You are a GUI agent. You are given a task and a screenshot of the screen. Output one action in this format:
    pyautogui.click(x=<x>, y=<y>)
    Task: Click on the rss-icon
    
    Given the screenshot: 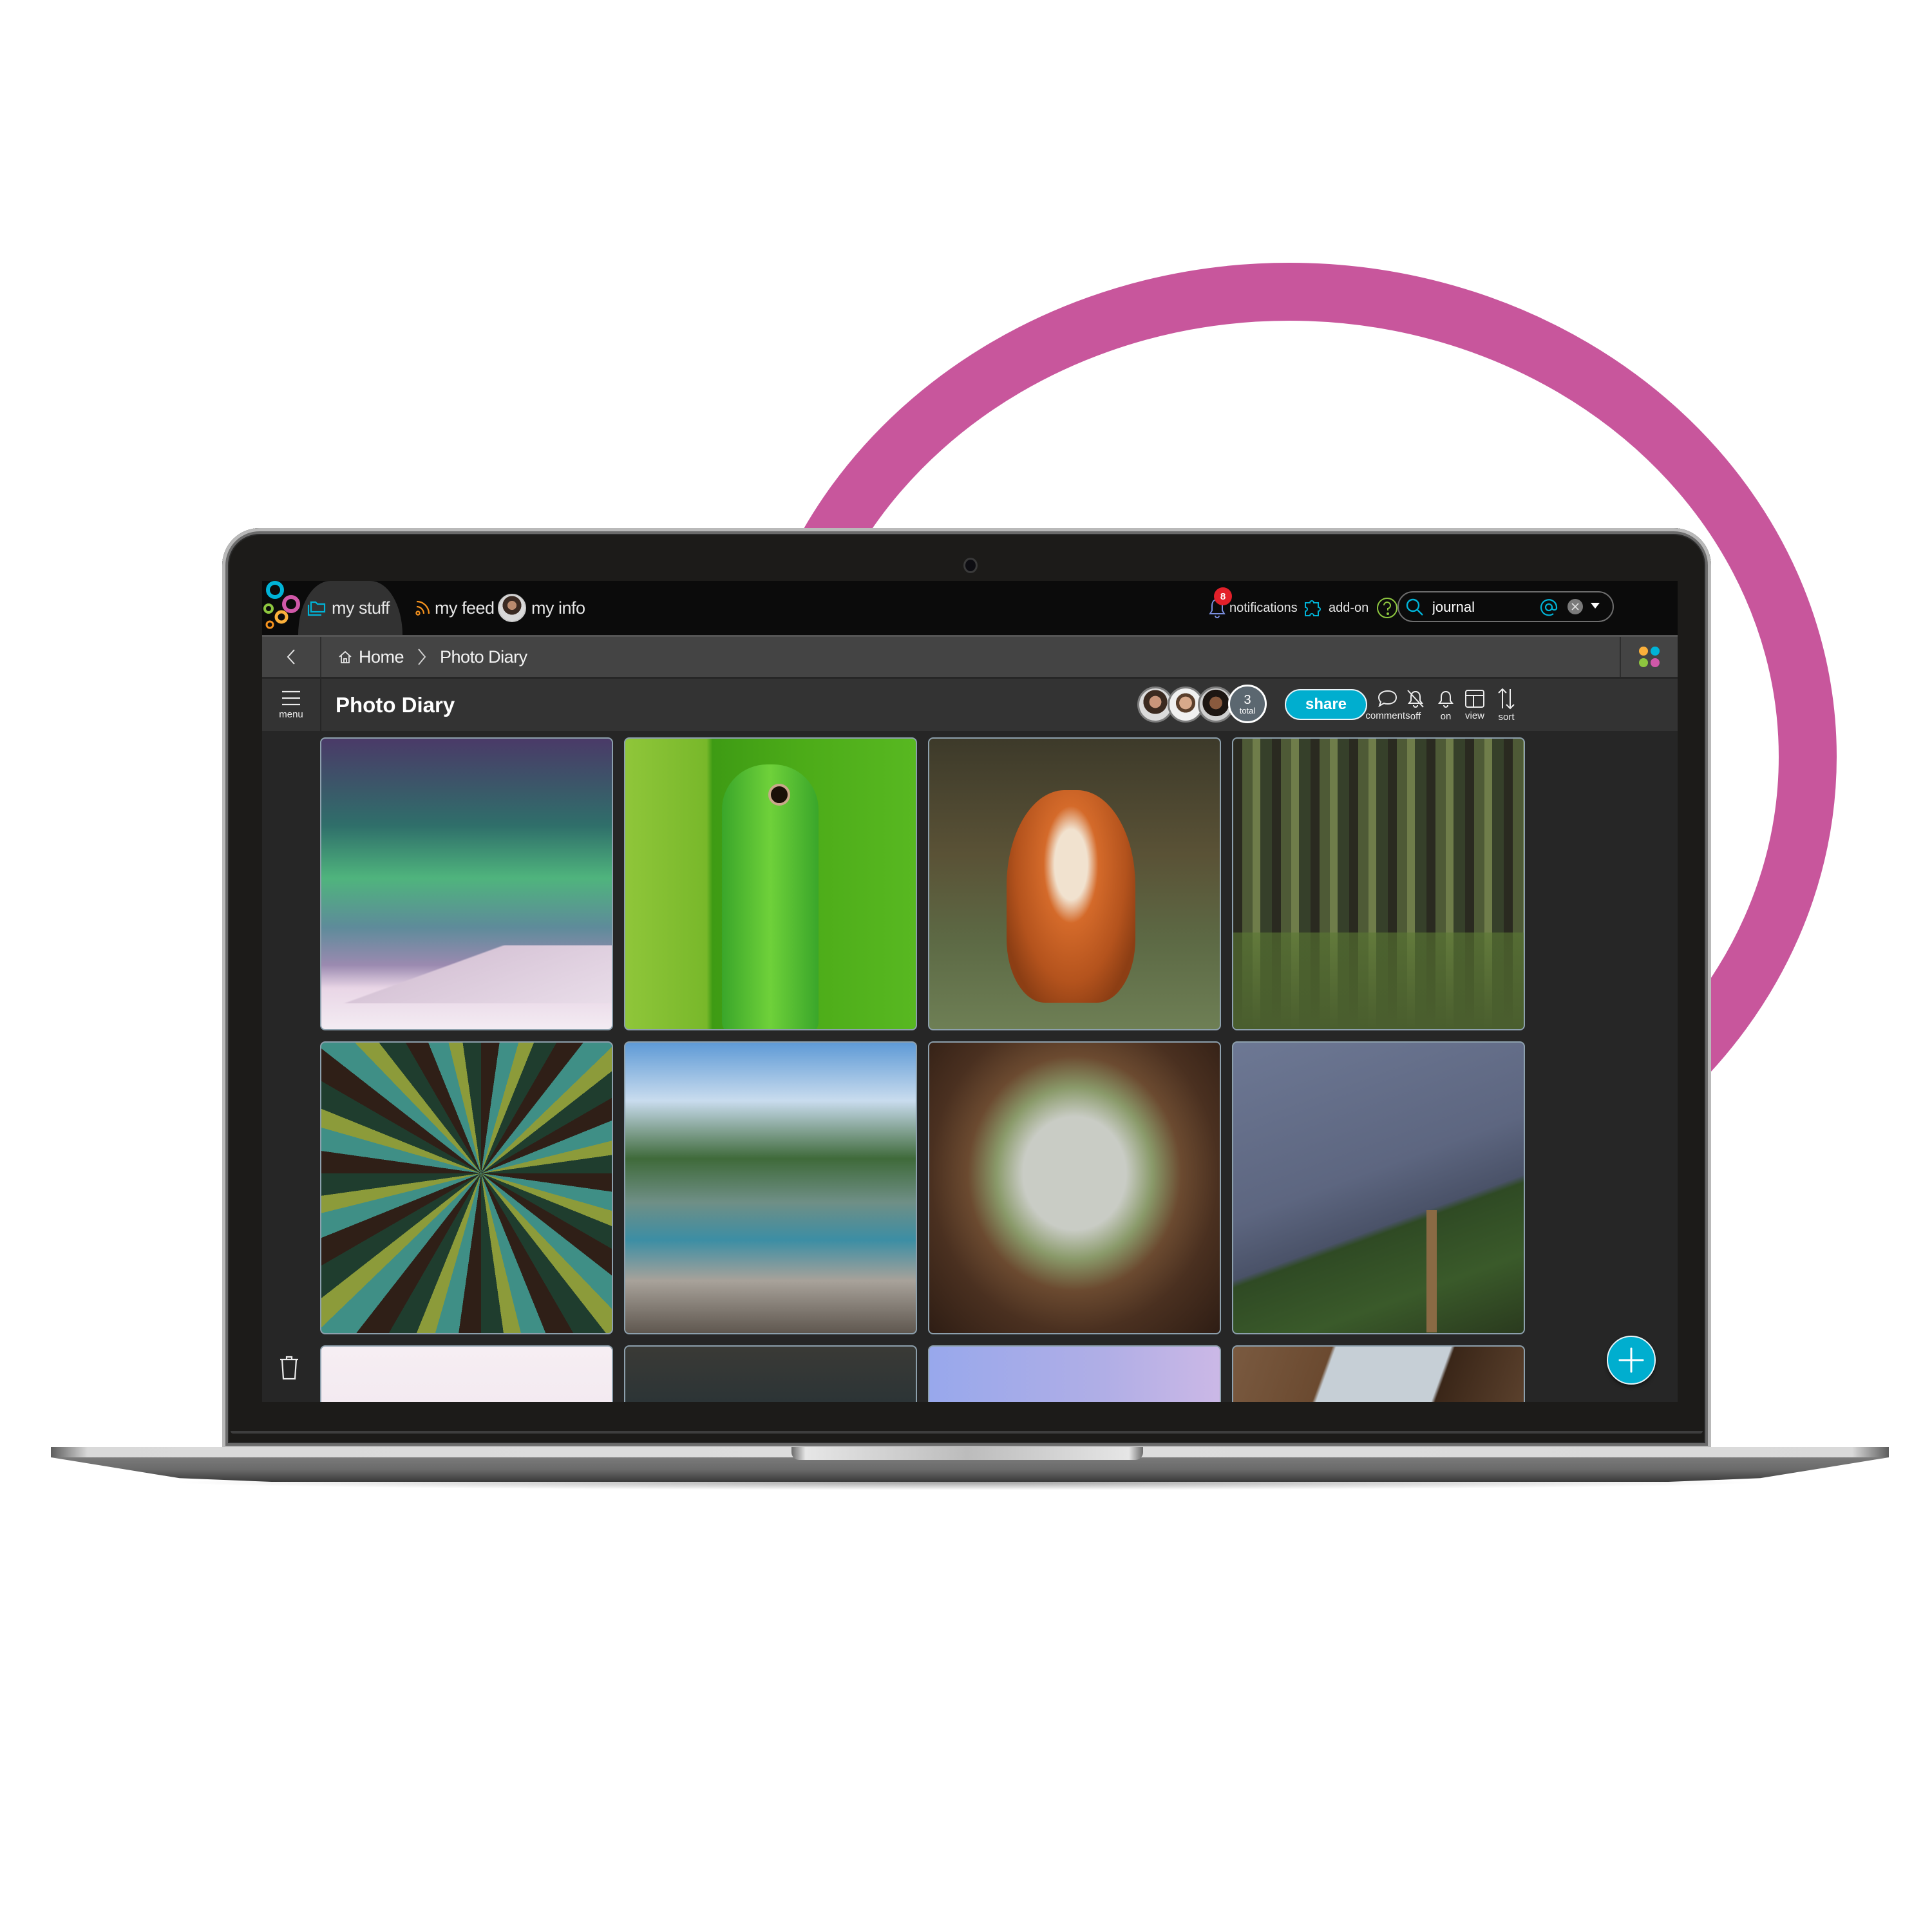 What is the action you would take?
    pyautogui.click(x=422, y=608)
    